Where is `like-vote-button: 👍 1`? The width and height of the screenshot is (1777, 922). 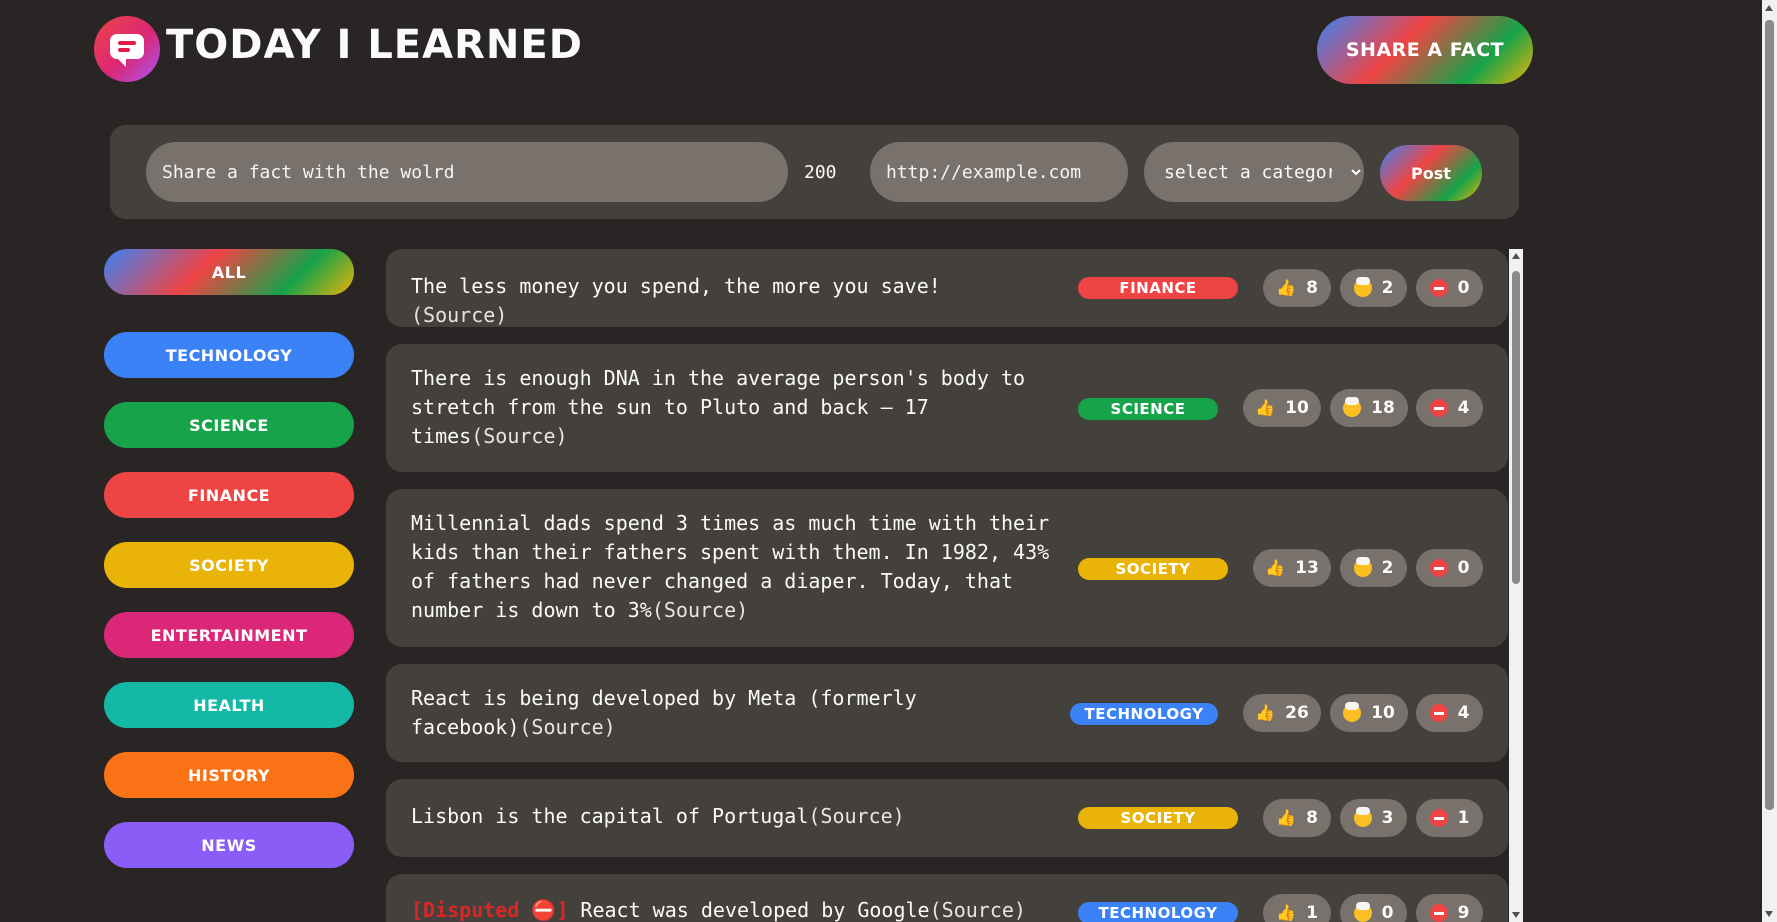
like-vote-button: 👍 1 is located at coordinates (1297, 908).